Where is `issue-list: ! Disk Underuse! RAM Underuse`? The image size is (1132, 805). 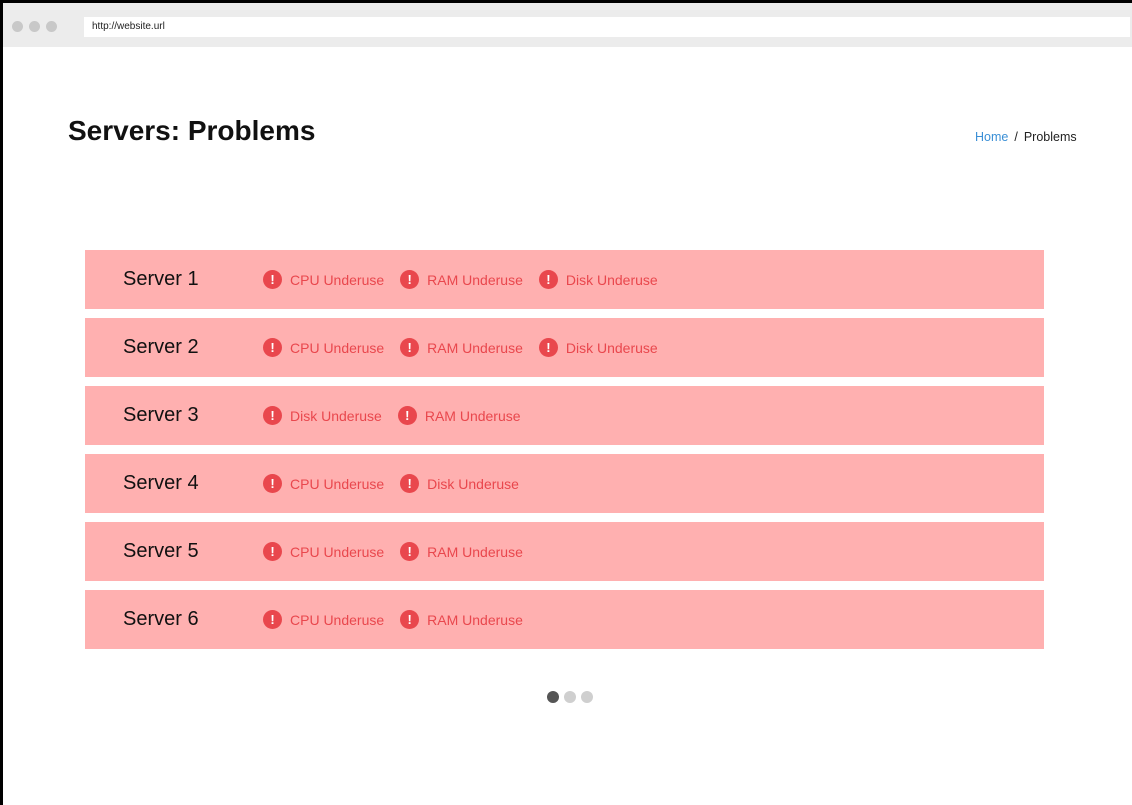
issue-list: ! Disk Underuse! RAM Underuse is located at coordinates (400, 415).